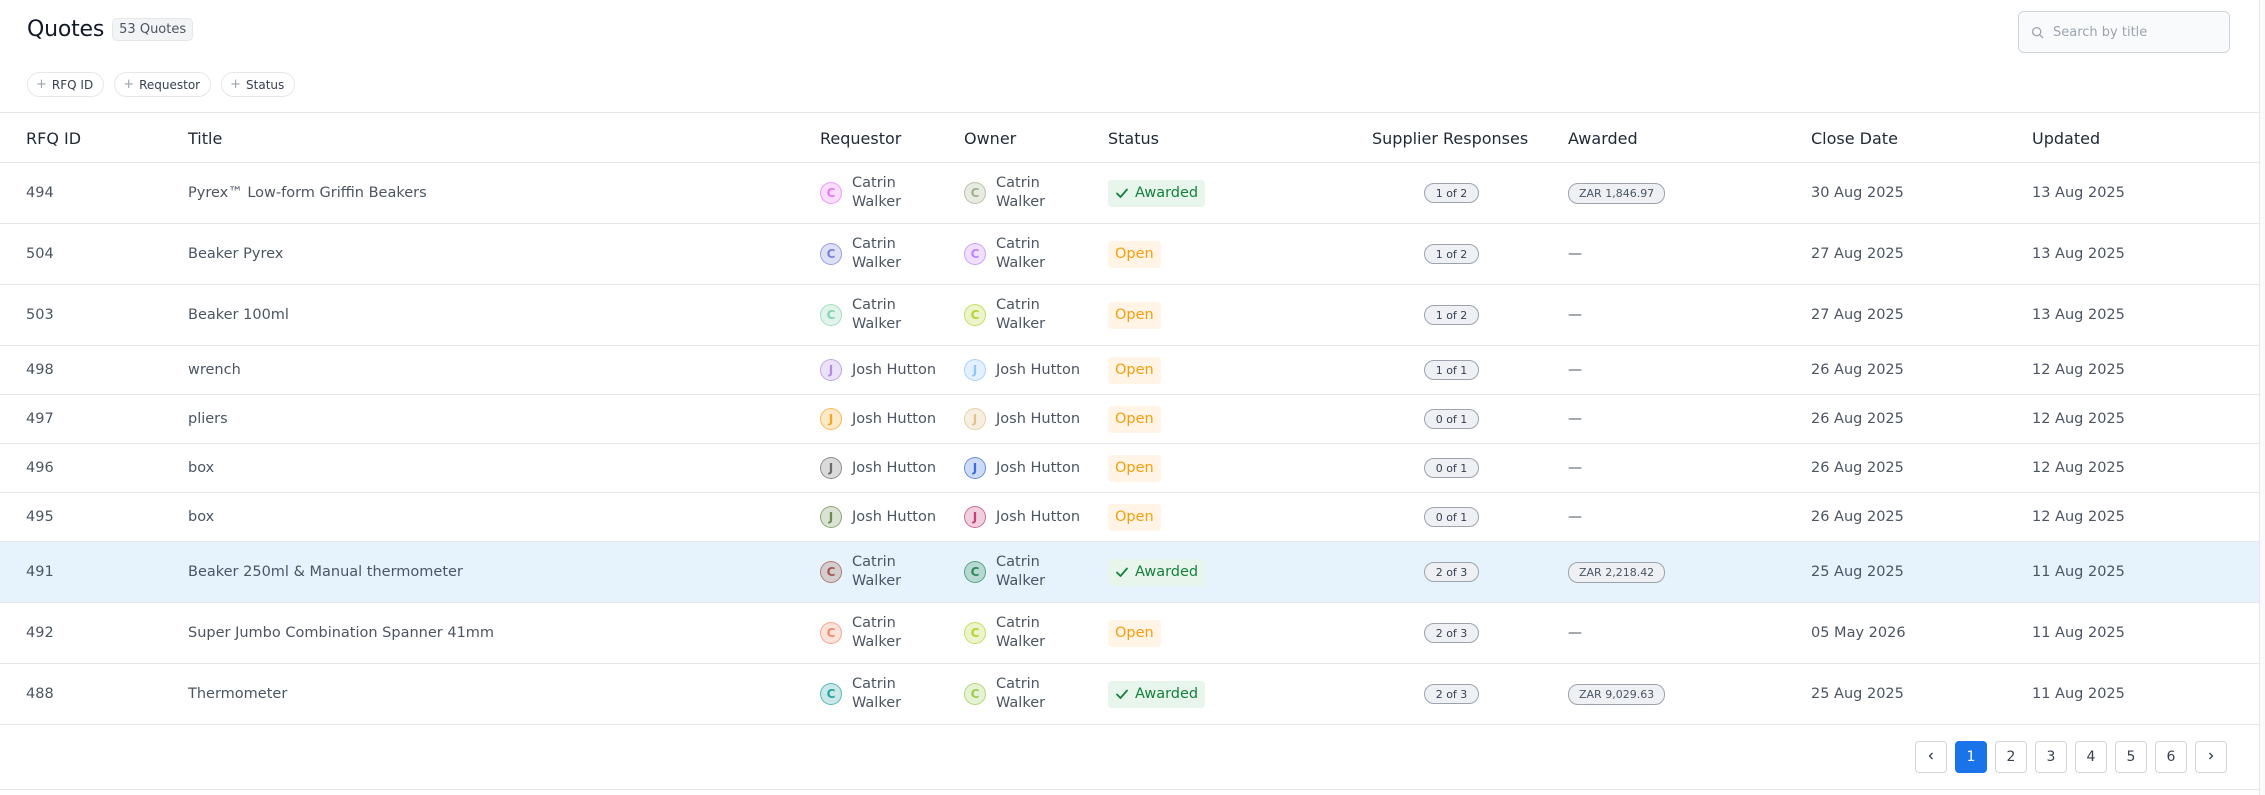 The image size is (2265, 795). I want to click on quote-count-badge: 53 Quotes, so click(153, 29).